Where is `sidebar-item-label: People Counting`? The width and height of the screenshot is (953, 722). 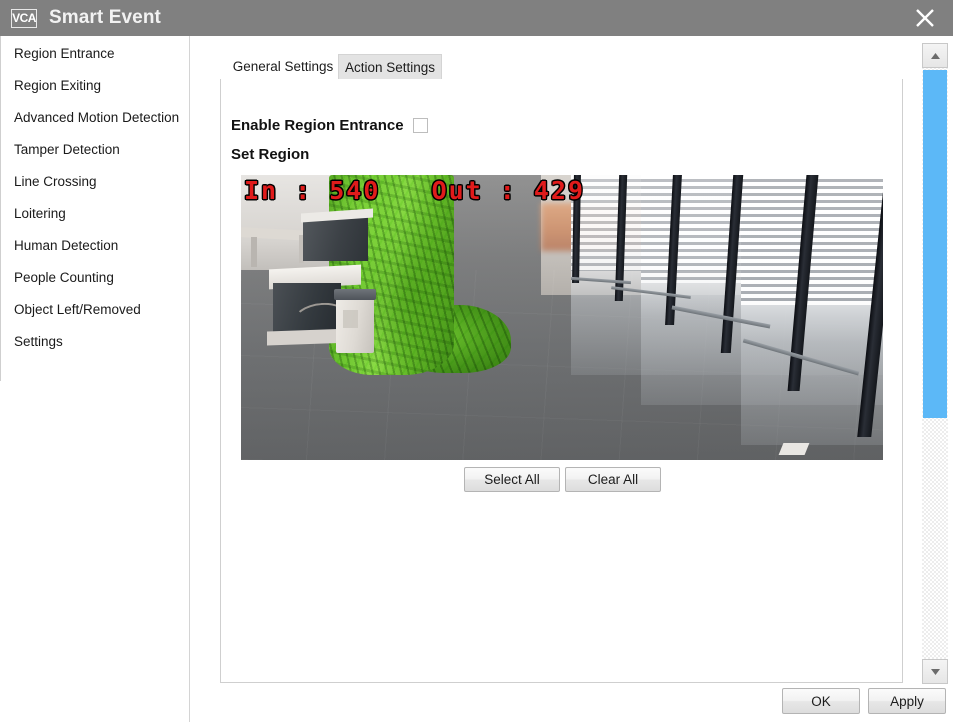 sidebar-item-label: People Counting is located at coordinates (64, 277).